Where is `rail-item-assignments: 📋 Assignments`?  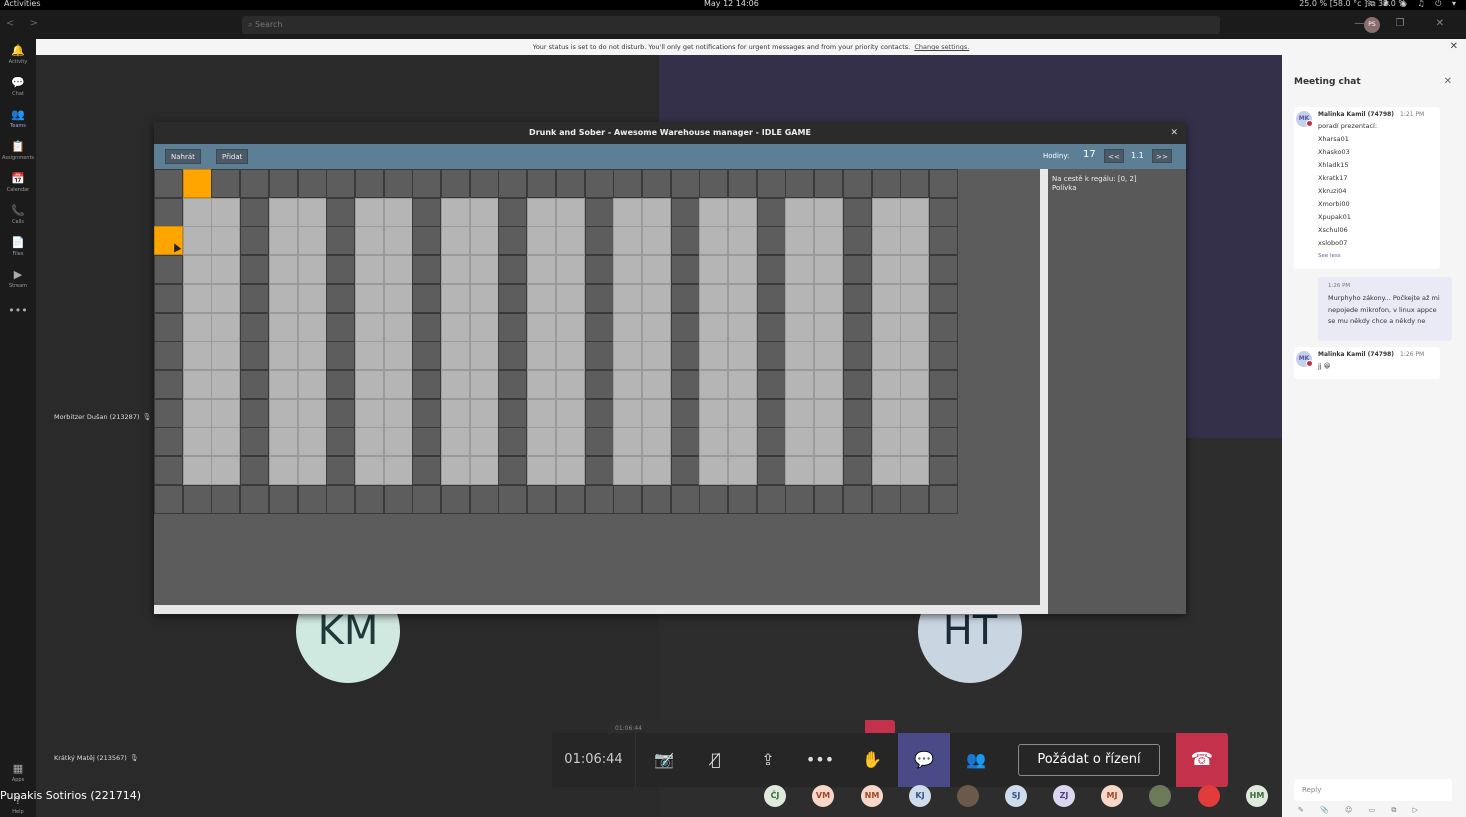 rail-item-assignments: 📋 Assignments is located at coordinates (18, 156).